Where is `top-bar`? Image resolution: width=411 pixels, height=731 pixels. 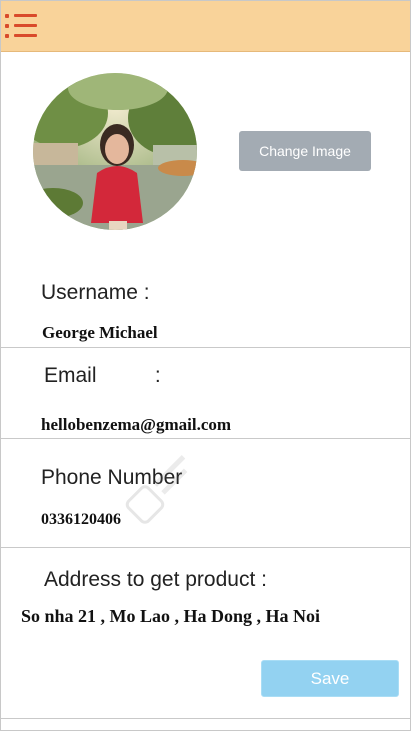
top-bar is located at coordinates (205, 26).